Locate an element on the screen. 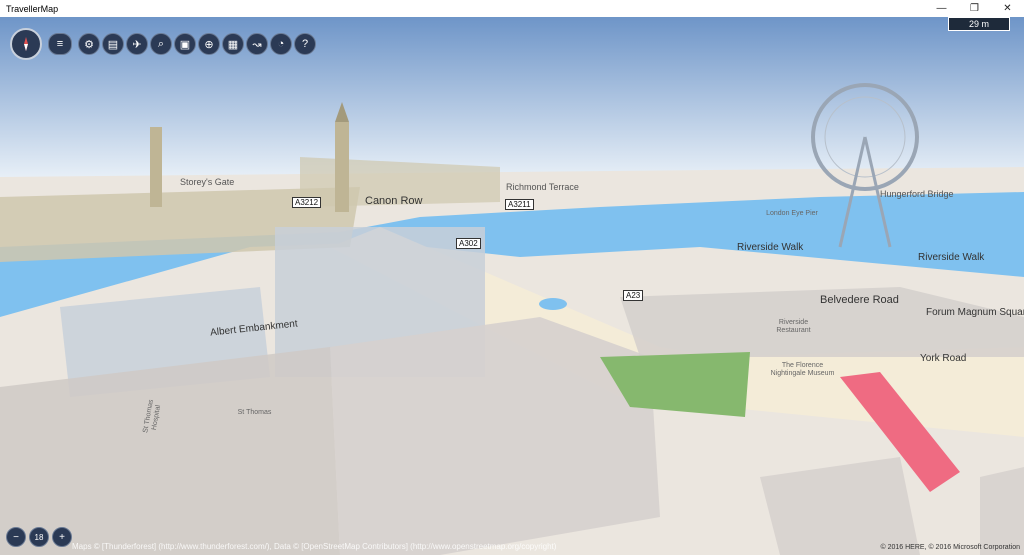 This screenshot has width=1024, height=555. transport-icon: ▦ is located at coordinates (233, 44).